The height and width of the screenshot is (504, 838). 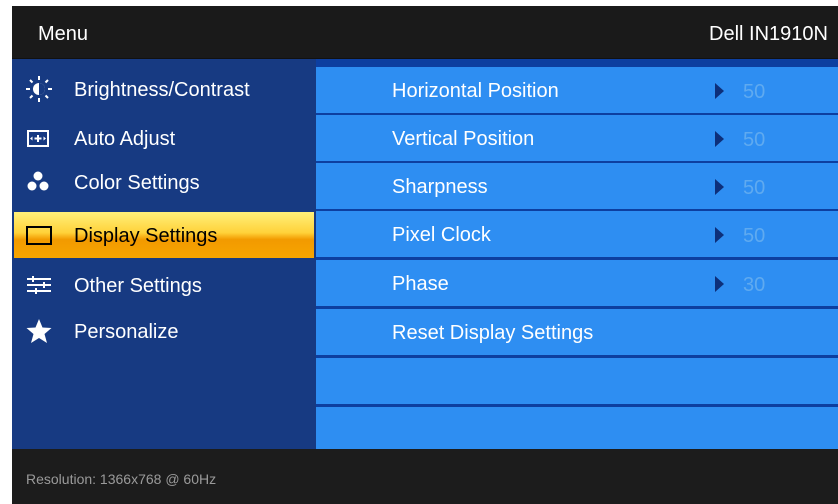 What do you see at coordinates (577, 234) in the screenshot?
I see `setting-pixel-clock: Pixel Clock 50` at bounding box center [577, 234].